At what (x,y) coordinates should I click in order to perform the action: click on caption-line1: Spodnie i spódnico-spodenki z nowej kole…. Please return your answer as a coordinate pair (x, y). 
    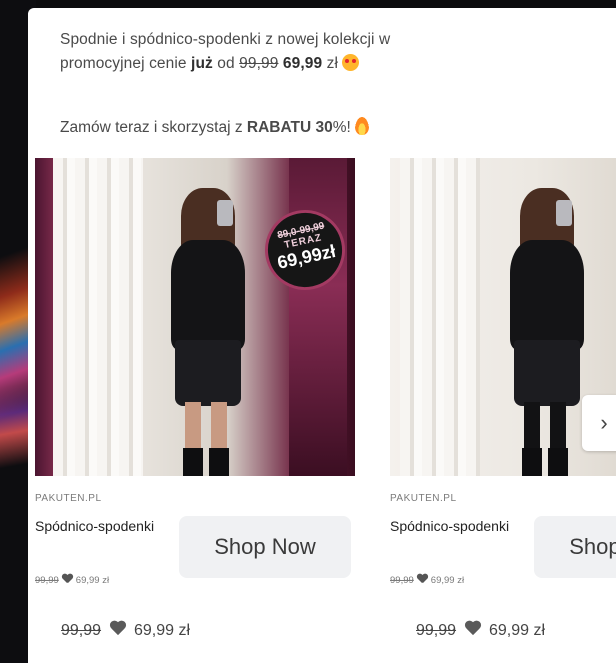
    Looking at the image, I should click on (225, 39).